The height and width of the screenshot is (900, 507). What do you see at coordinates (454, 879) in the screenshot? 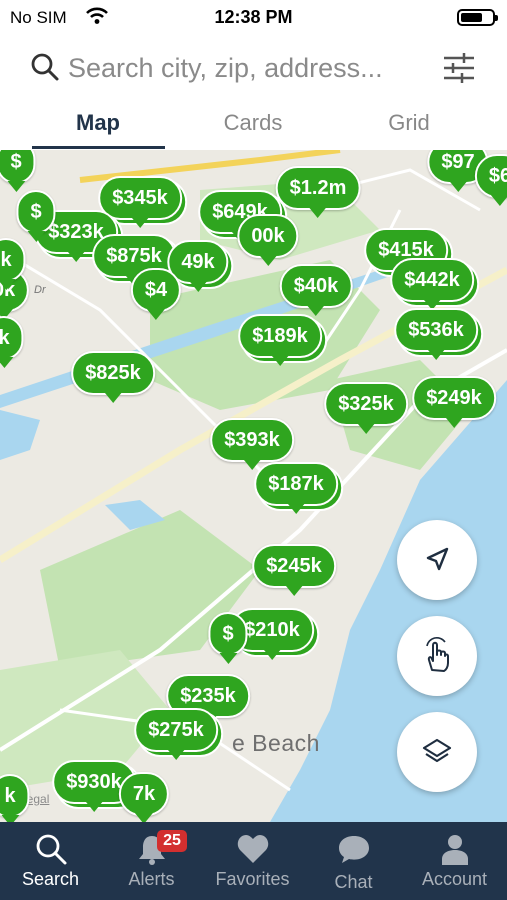
I see `tabbar-label: Account` at bounding box center [454, 879].